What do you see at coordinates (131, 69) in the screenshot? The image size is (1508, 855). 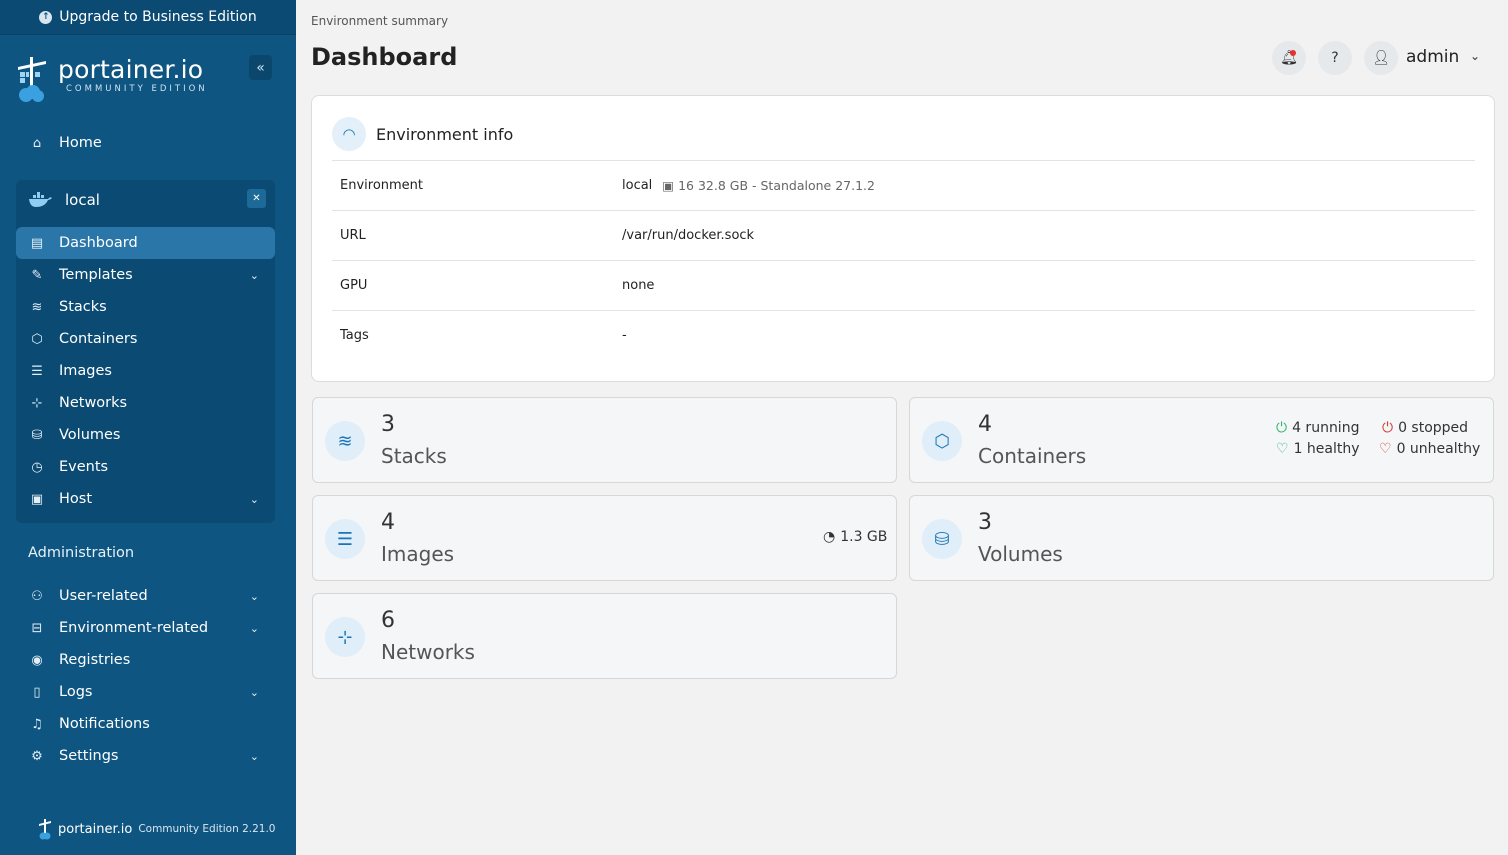 I see `logo-text: portainer.io` at bounding box center [131, 69].